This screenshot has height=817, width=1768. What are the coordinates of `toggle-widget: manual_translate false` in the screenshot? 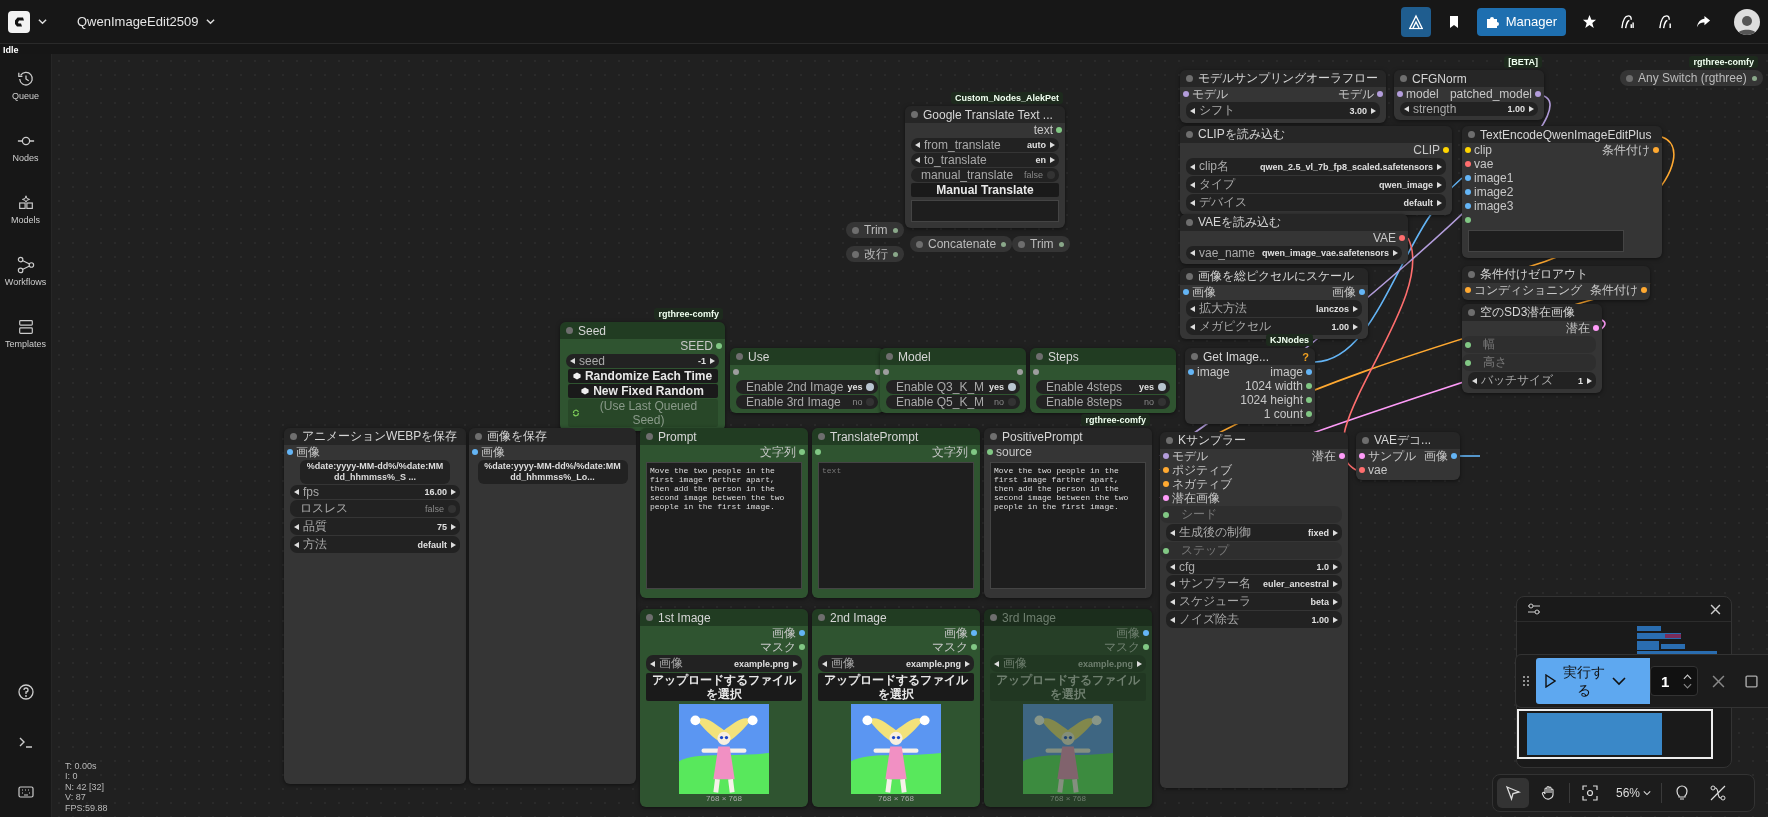 It's located at (985, 175).